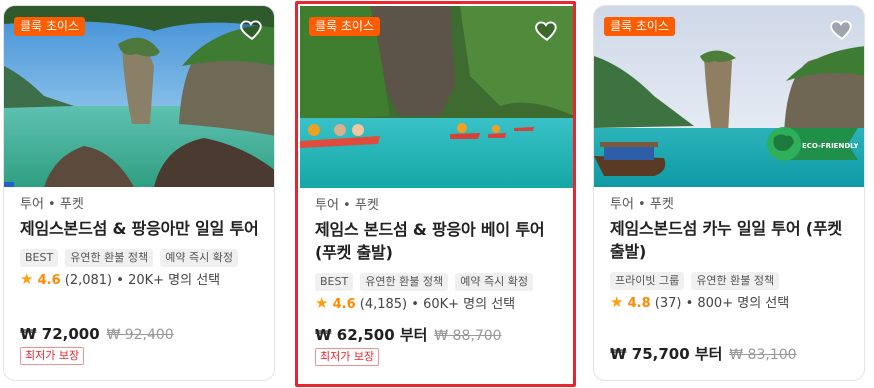  Describe the element at coordinates (88, 280) in the screenshot. I see `review-count: (2,081)` at that location.